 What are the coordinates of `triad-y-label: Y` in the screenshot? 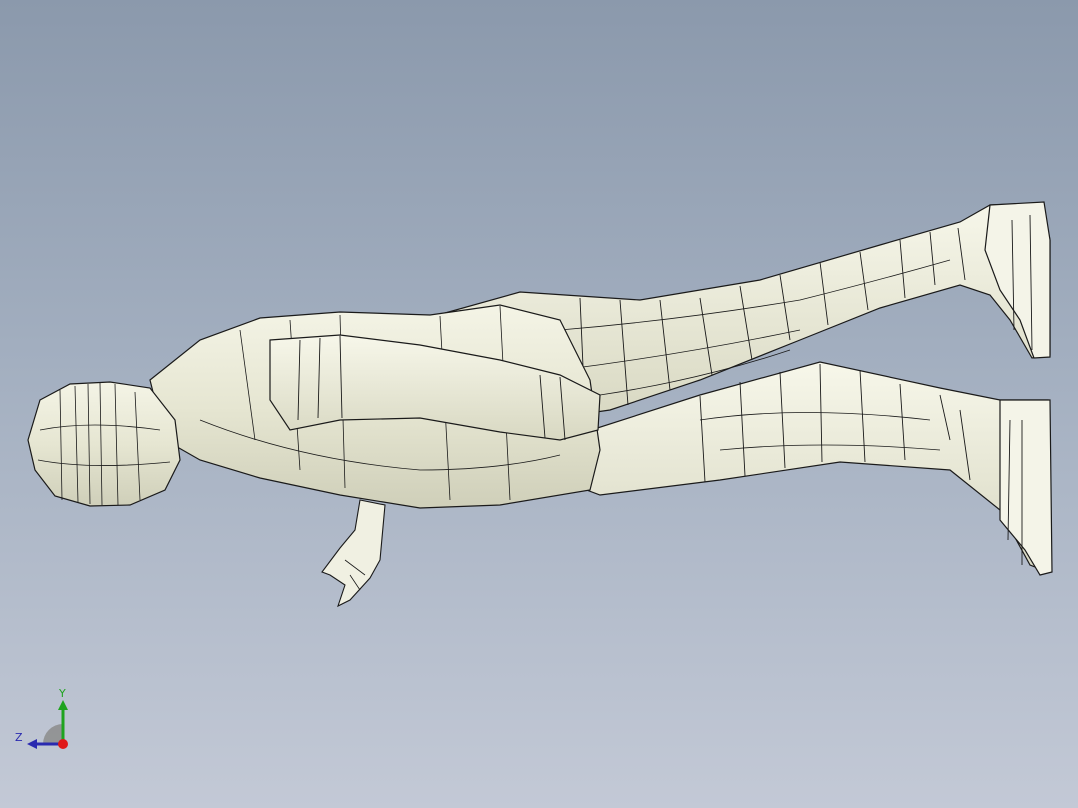 It's located at (62, 693).